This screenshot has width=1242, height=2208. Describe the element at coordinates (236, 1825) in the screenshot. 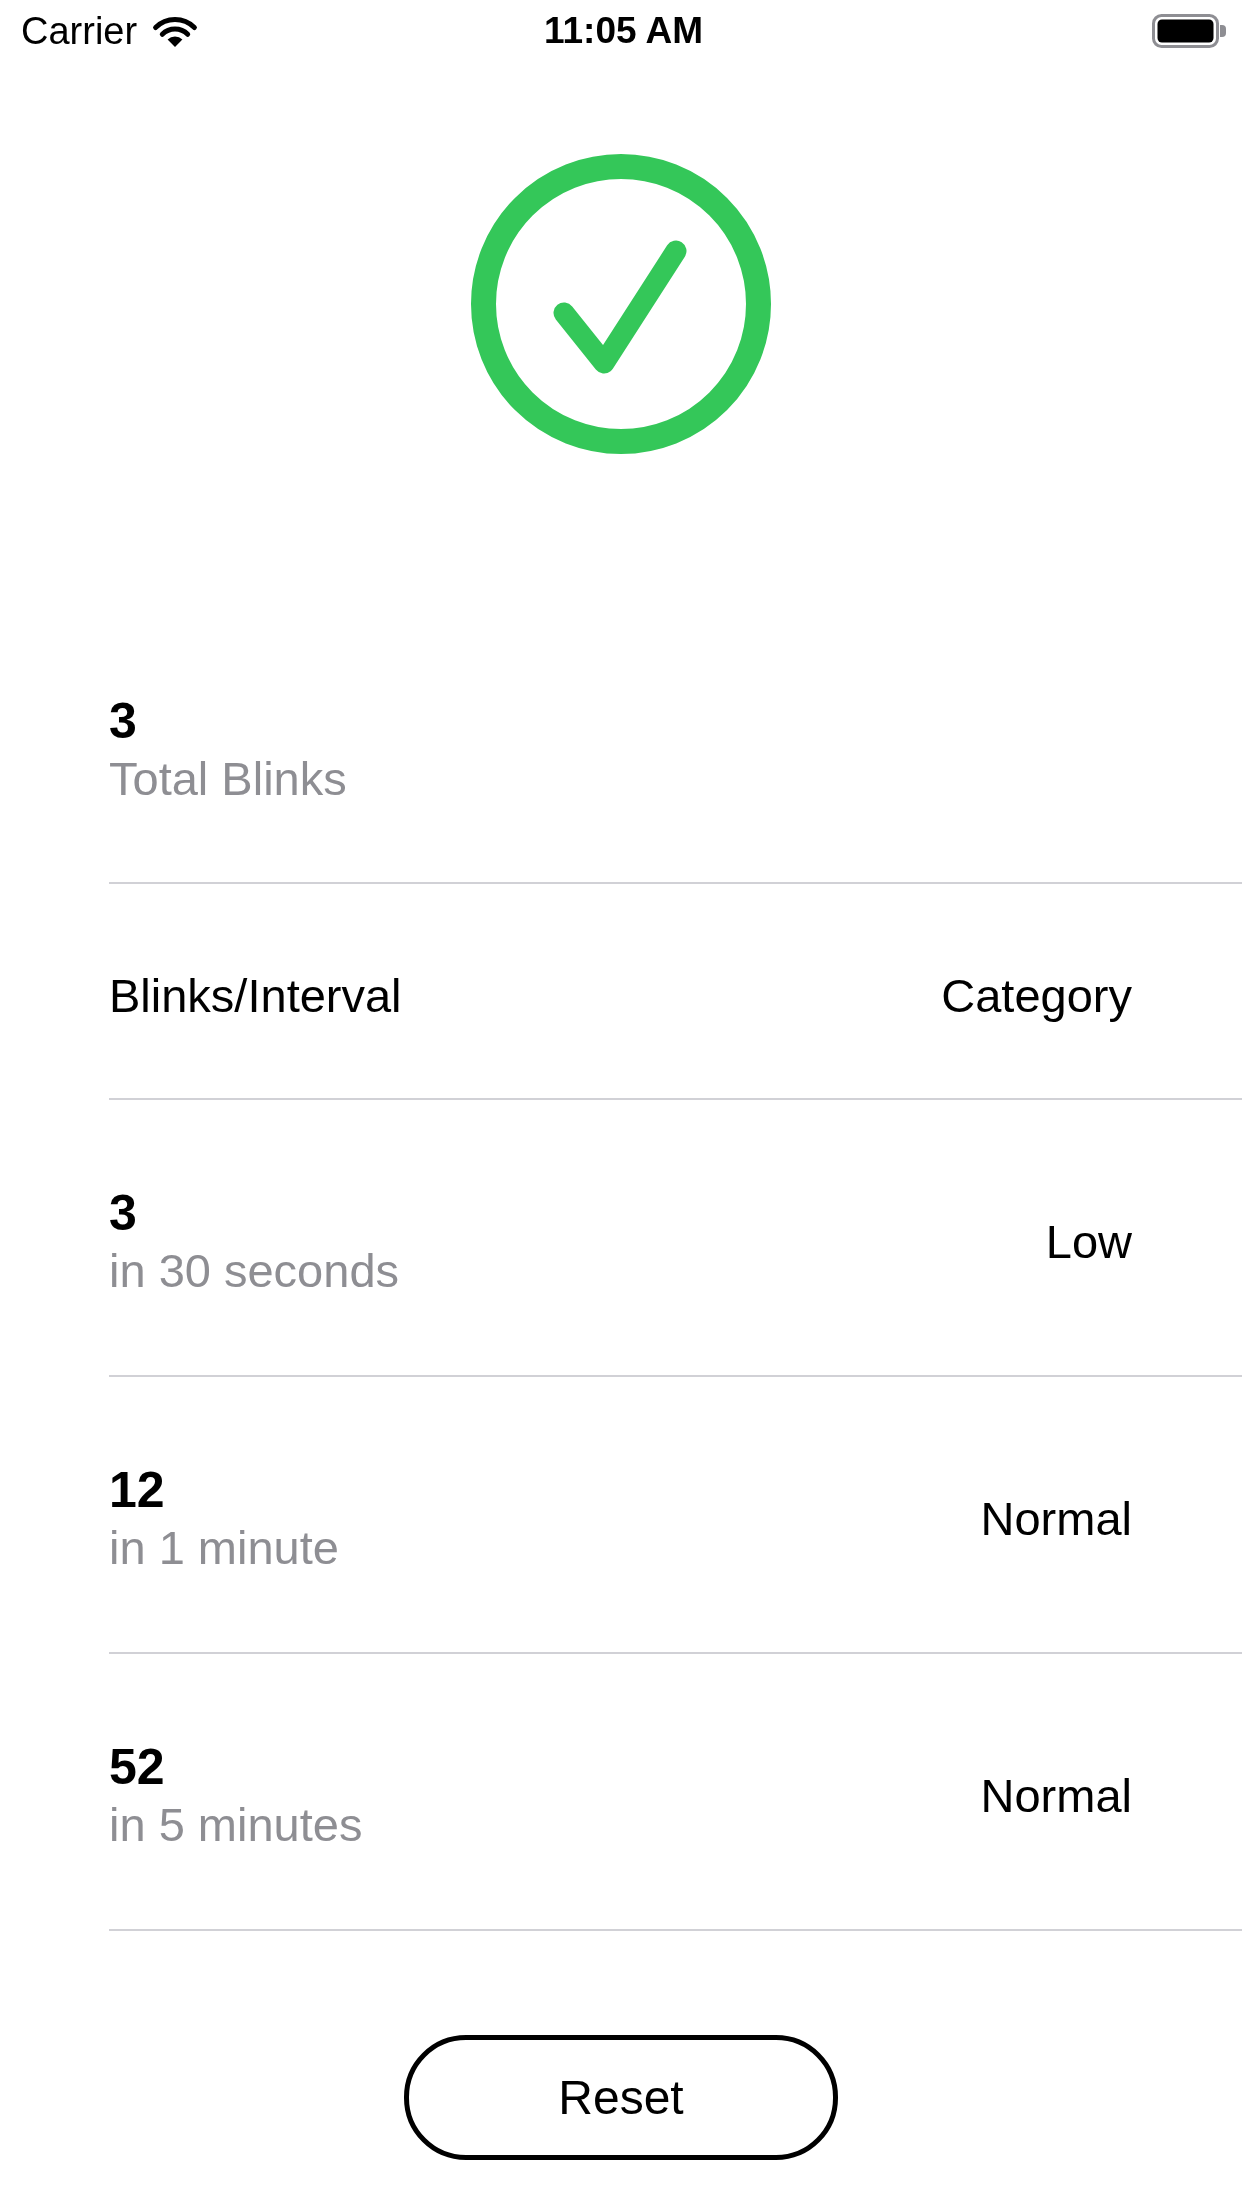

I see `interval-label: in 5 minutes` at that location.